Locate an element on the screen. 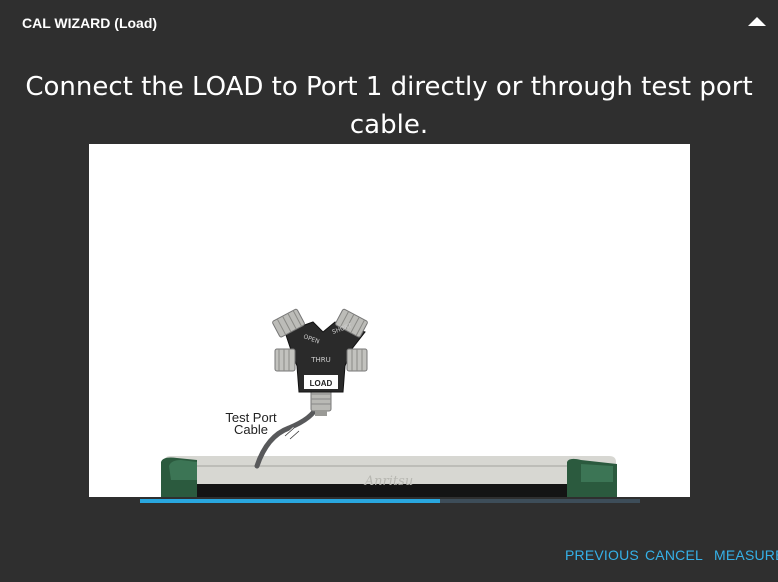  thru-label: THRU is located at coordinates (320, 360).